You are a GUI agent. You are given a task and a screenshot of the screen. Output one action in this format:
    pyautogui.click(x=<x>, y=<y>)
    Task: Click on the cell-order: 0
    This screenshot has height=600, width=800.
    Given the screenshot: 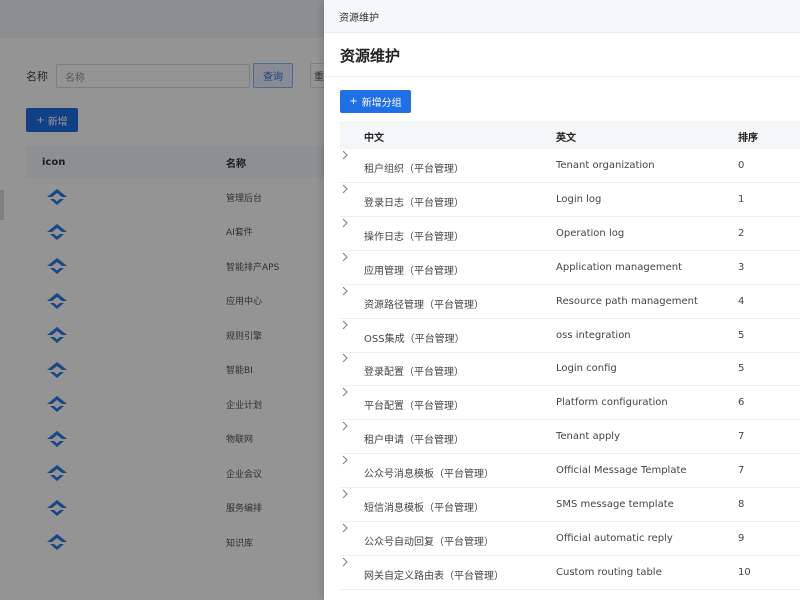 What is the action you would take?
    pyautogui.click(x=741, y=165)
    